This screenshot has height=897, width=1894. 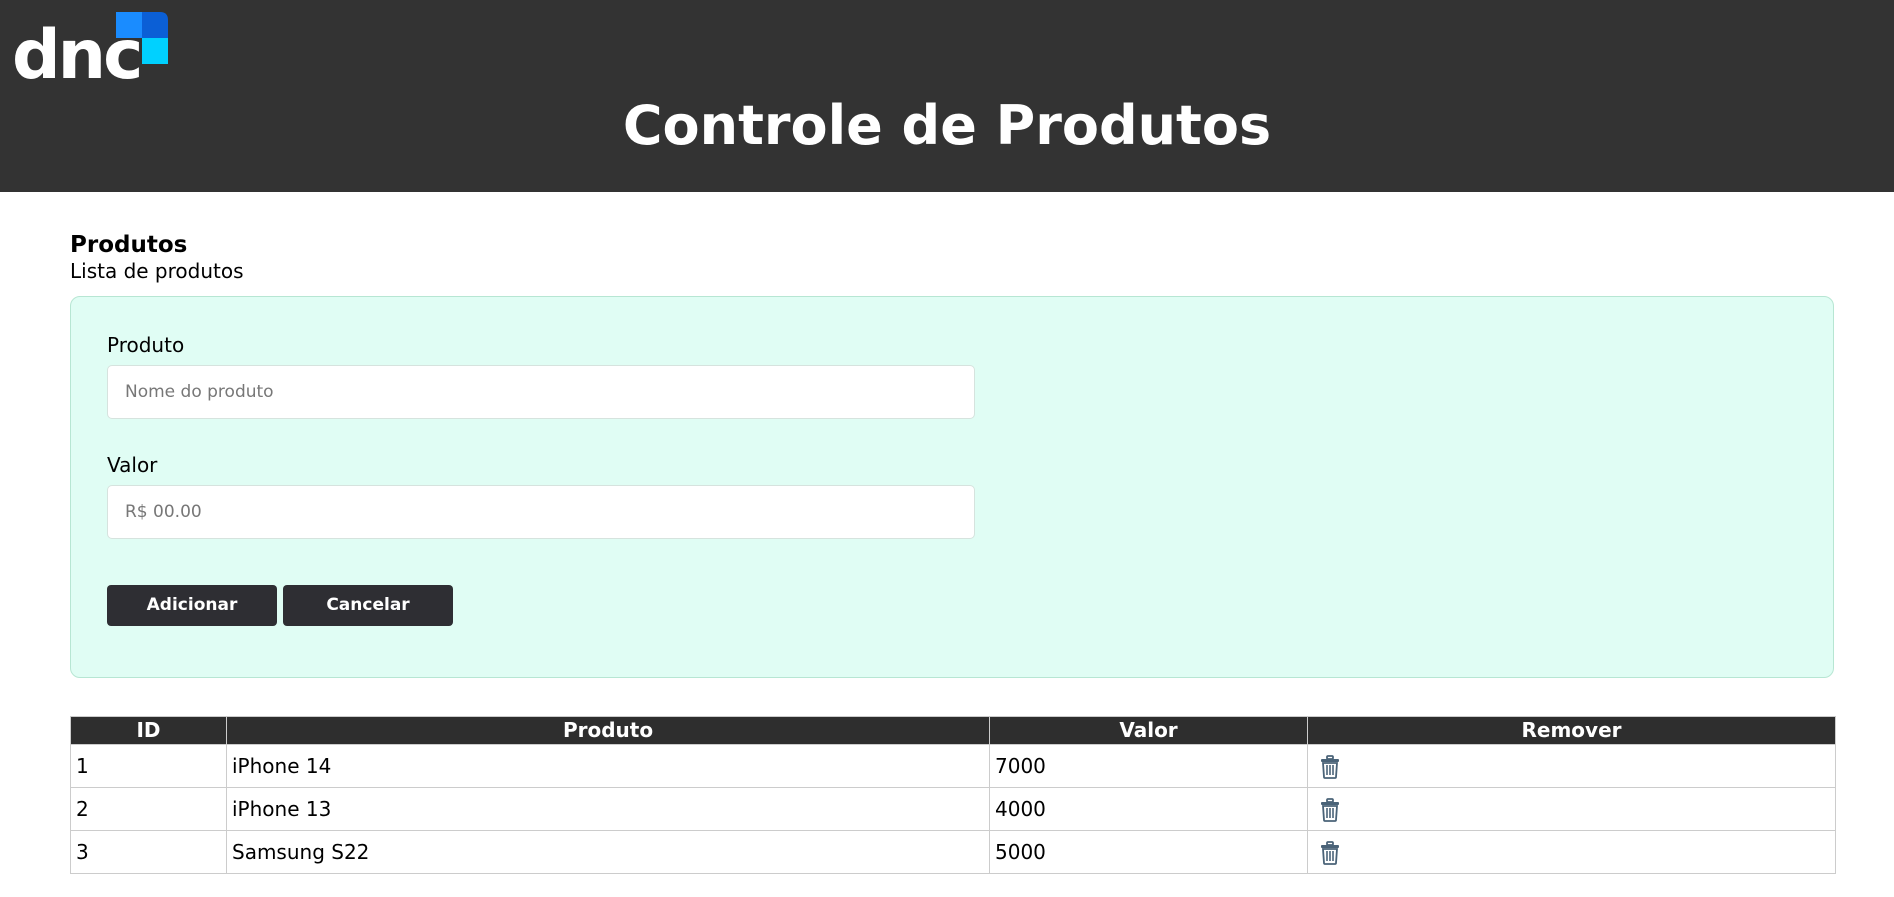 I want to click on add-button: Adicionar, so click(x=192, y=605).